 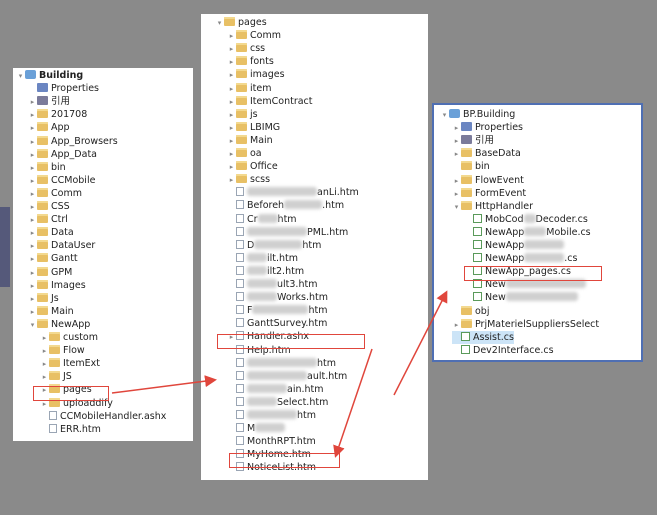 What do you see at coordinates (272, 284) in the screenshot?
I see `tree-item-ult3-htm: ult3.htm` at bounding box center [272, 284].